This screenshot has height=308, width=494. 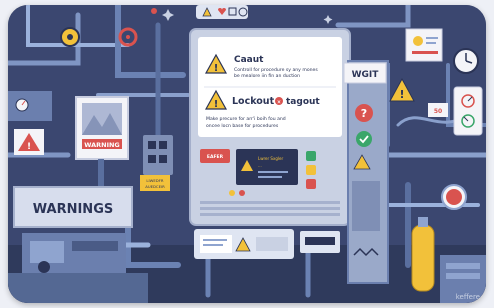 What do you see at coordinates (154, 11) in the screenshot?
I see `valve-knob` at bounding box center [154, 11].